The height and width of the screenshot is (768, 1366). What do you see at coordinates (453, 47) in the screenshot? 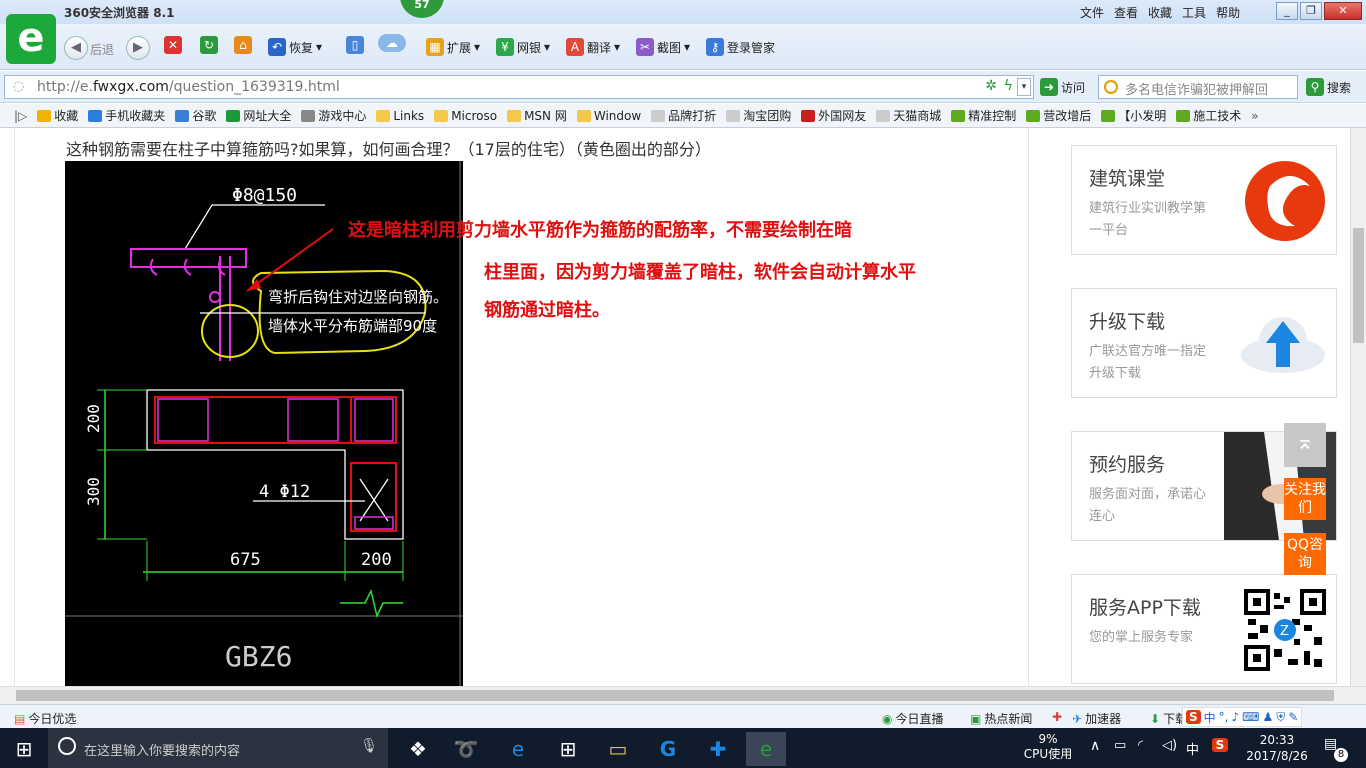
I see `extensions-button: ▦ 扩展 ▾` at bounding box center [453, 47].